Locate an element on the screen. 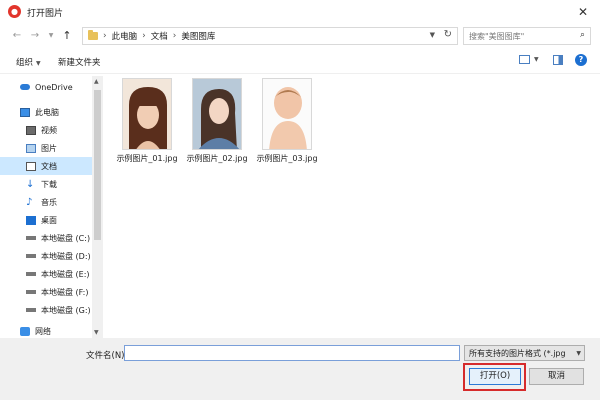 The width and height of the screenshot is (600, 400). organize-menu: 组织 ▼ is located at coordinates (28, 62).